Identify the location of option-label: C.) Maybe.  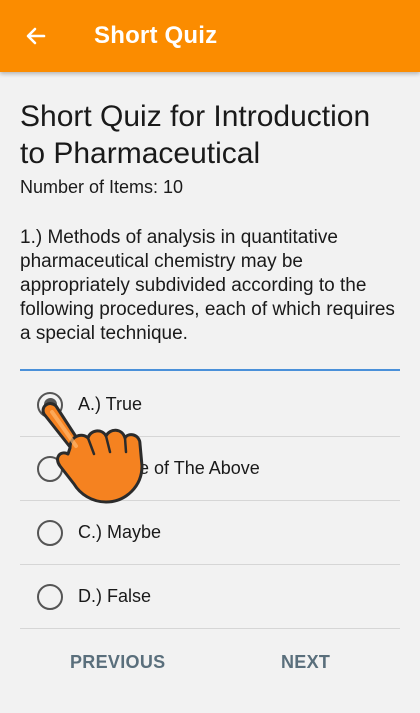
(120, 532).